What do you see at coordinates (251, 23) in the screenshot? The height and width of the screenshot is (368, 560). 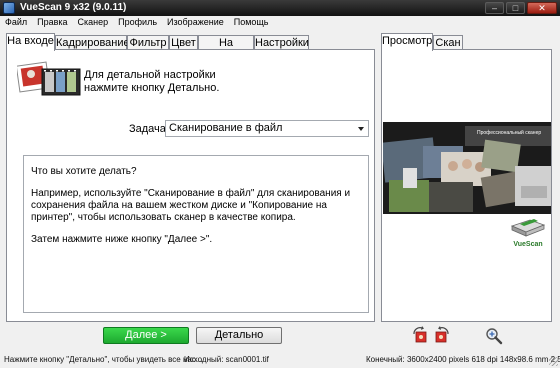 I see `menu-help: Помощь` at bounding box center [251, 23].